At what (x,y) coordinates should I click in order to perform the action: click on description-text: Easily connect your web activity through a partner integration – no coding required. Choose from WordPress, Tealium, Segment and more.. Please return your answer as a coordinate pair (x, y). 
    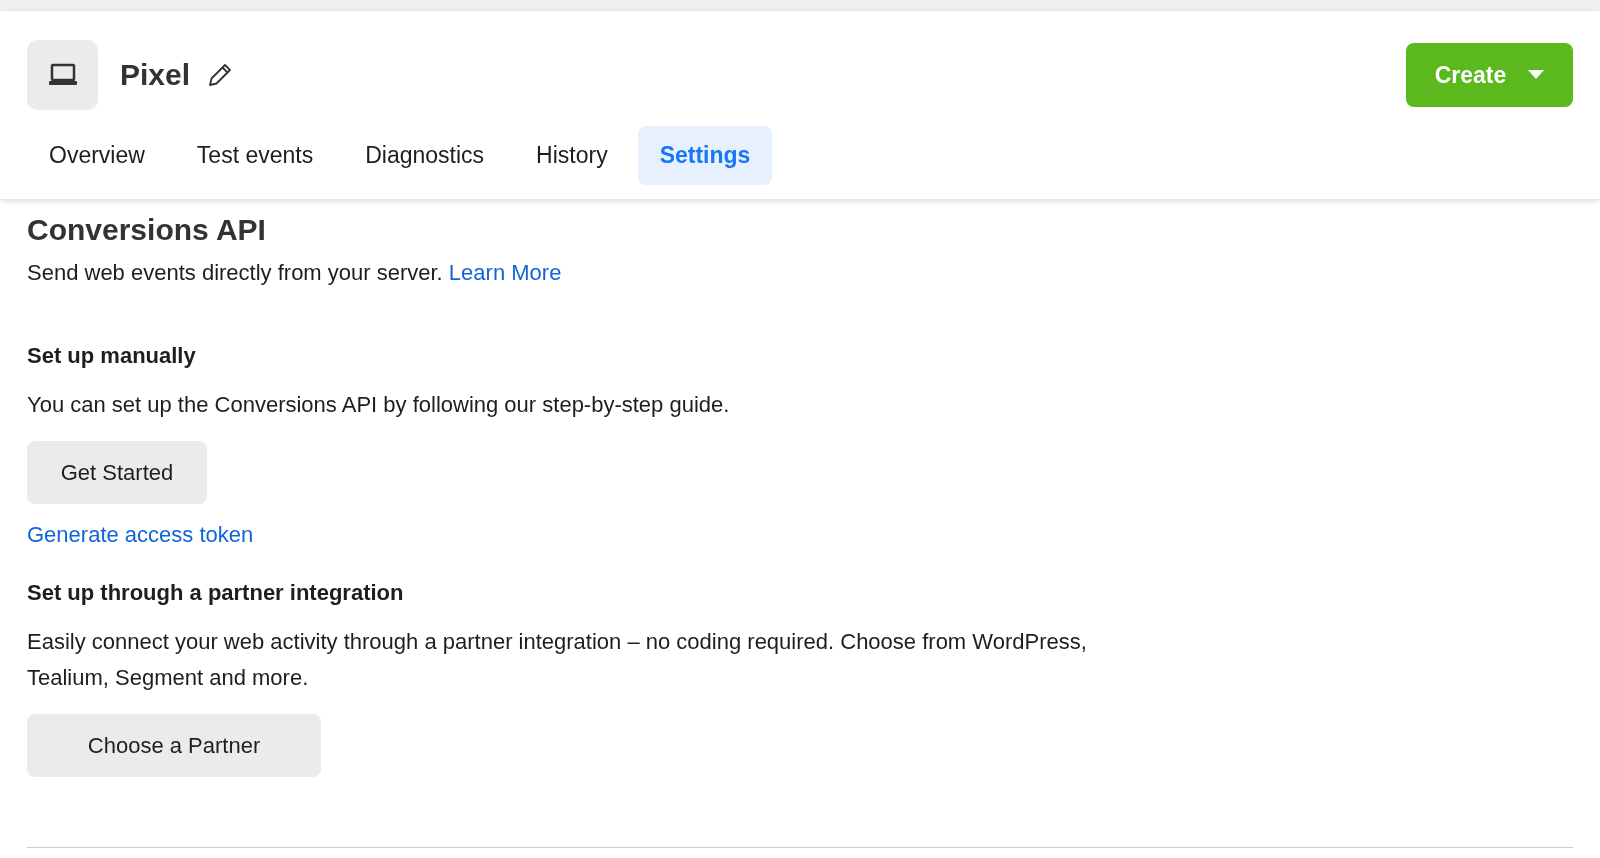
    Looking at the image, I should click on (557, 660).